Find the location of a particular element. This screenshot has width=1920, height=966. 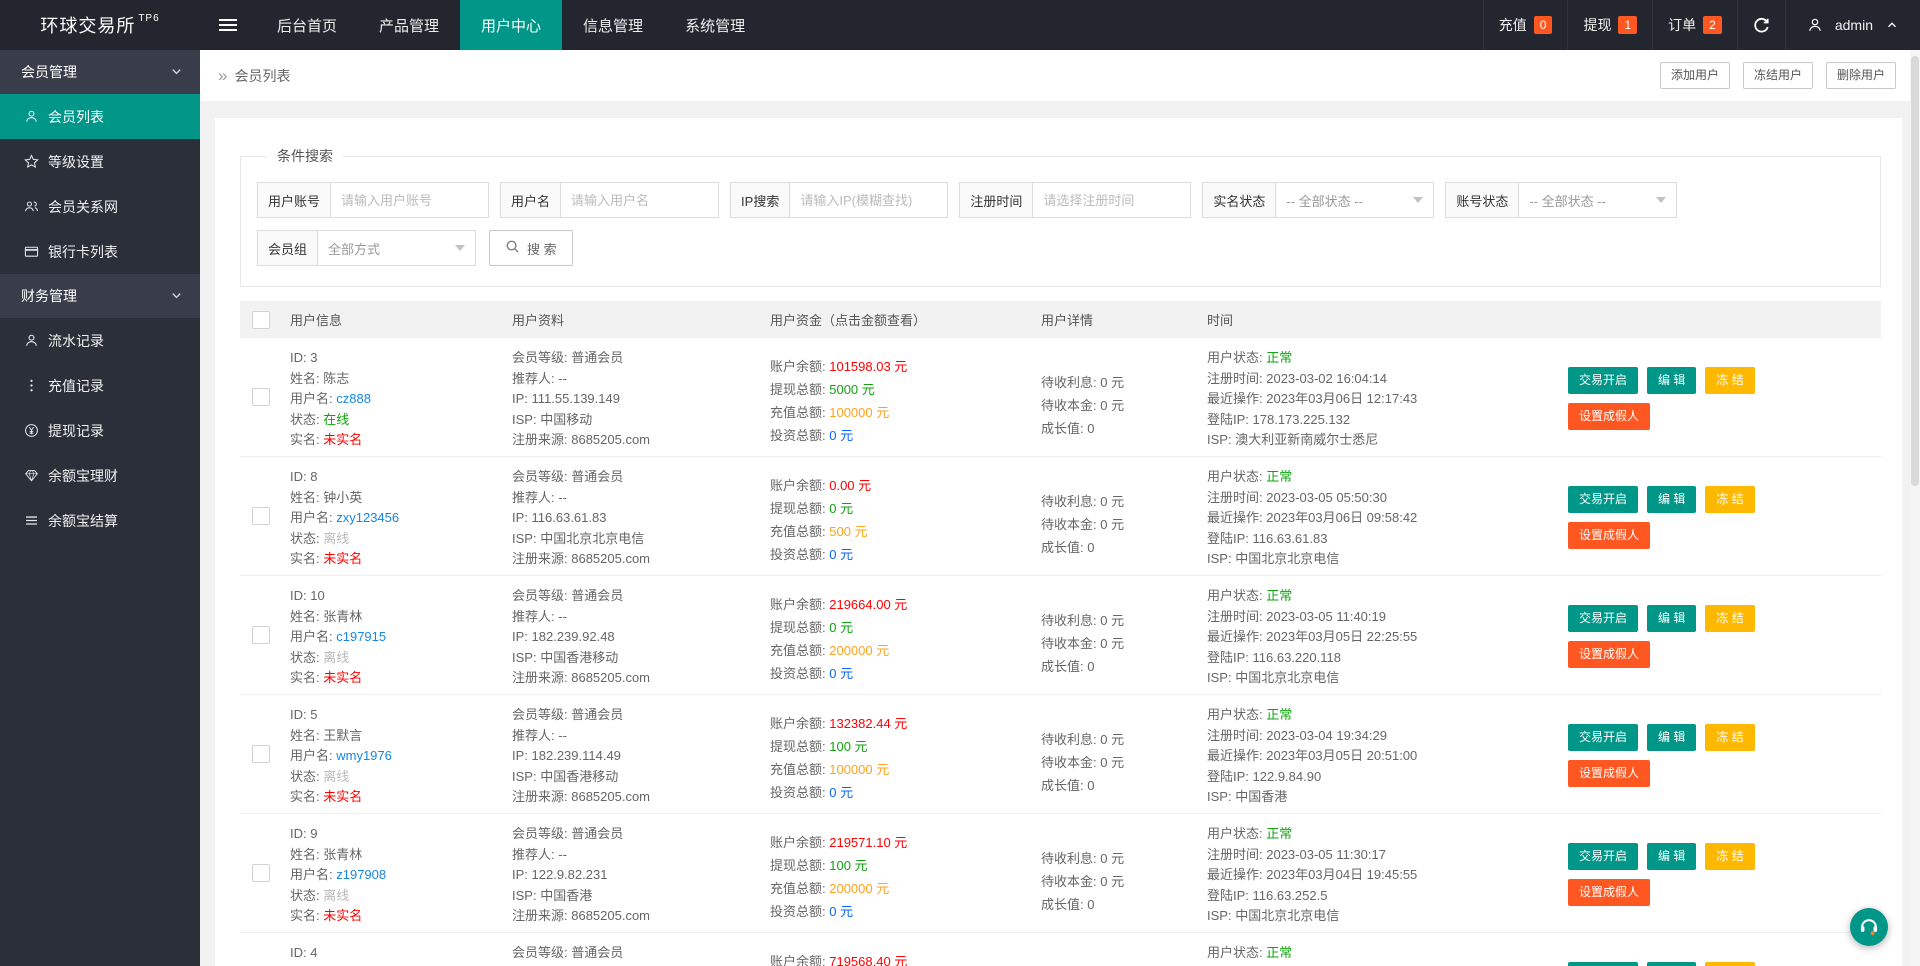

customer-service-button is located at coordinates (1869, 927).